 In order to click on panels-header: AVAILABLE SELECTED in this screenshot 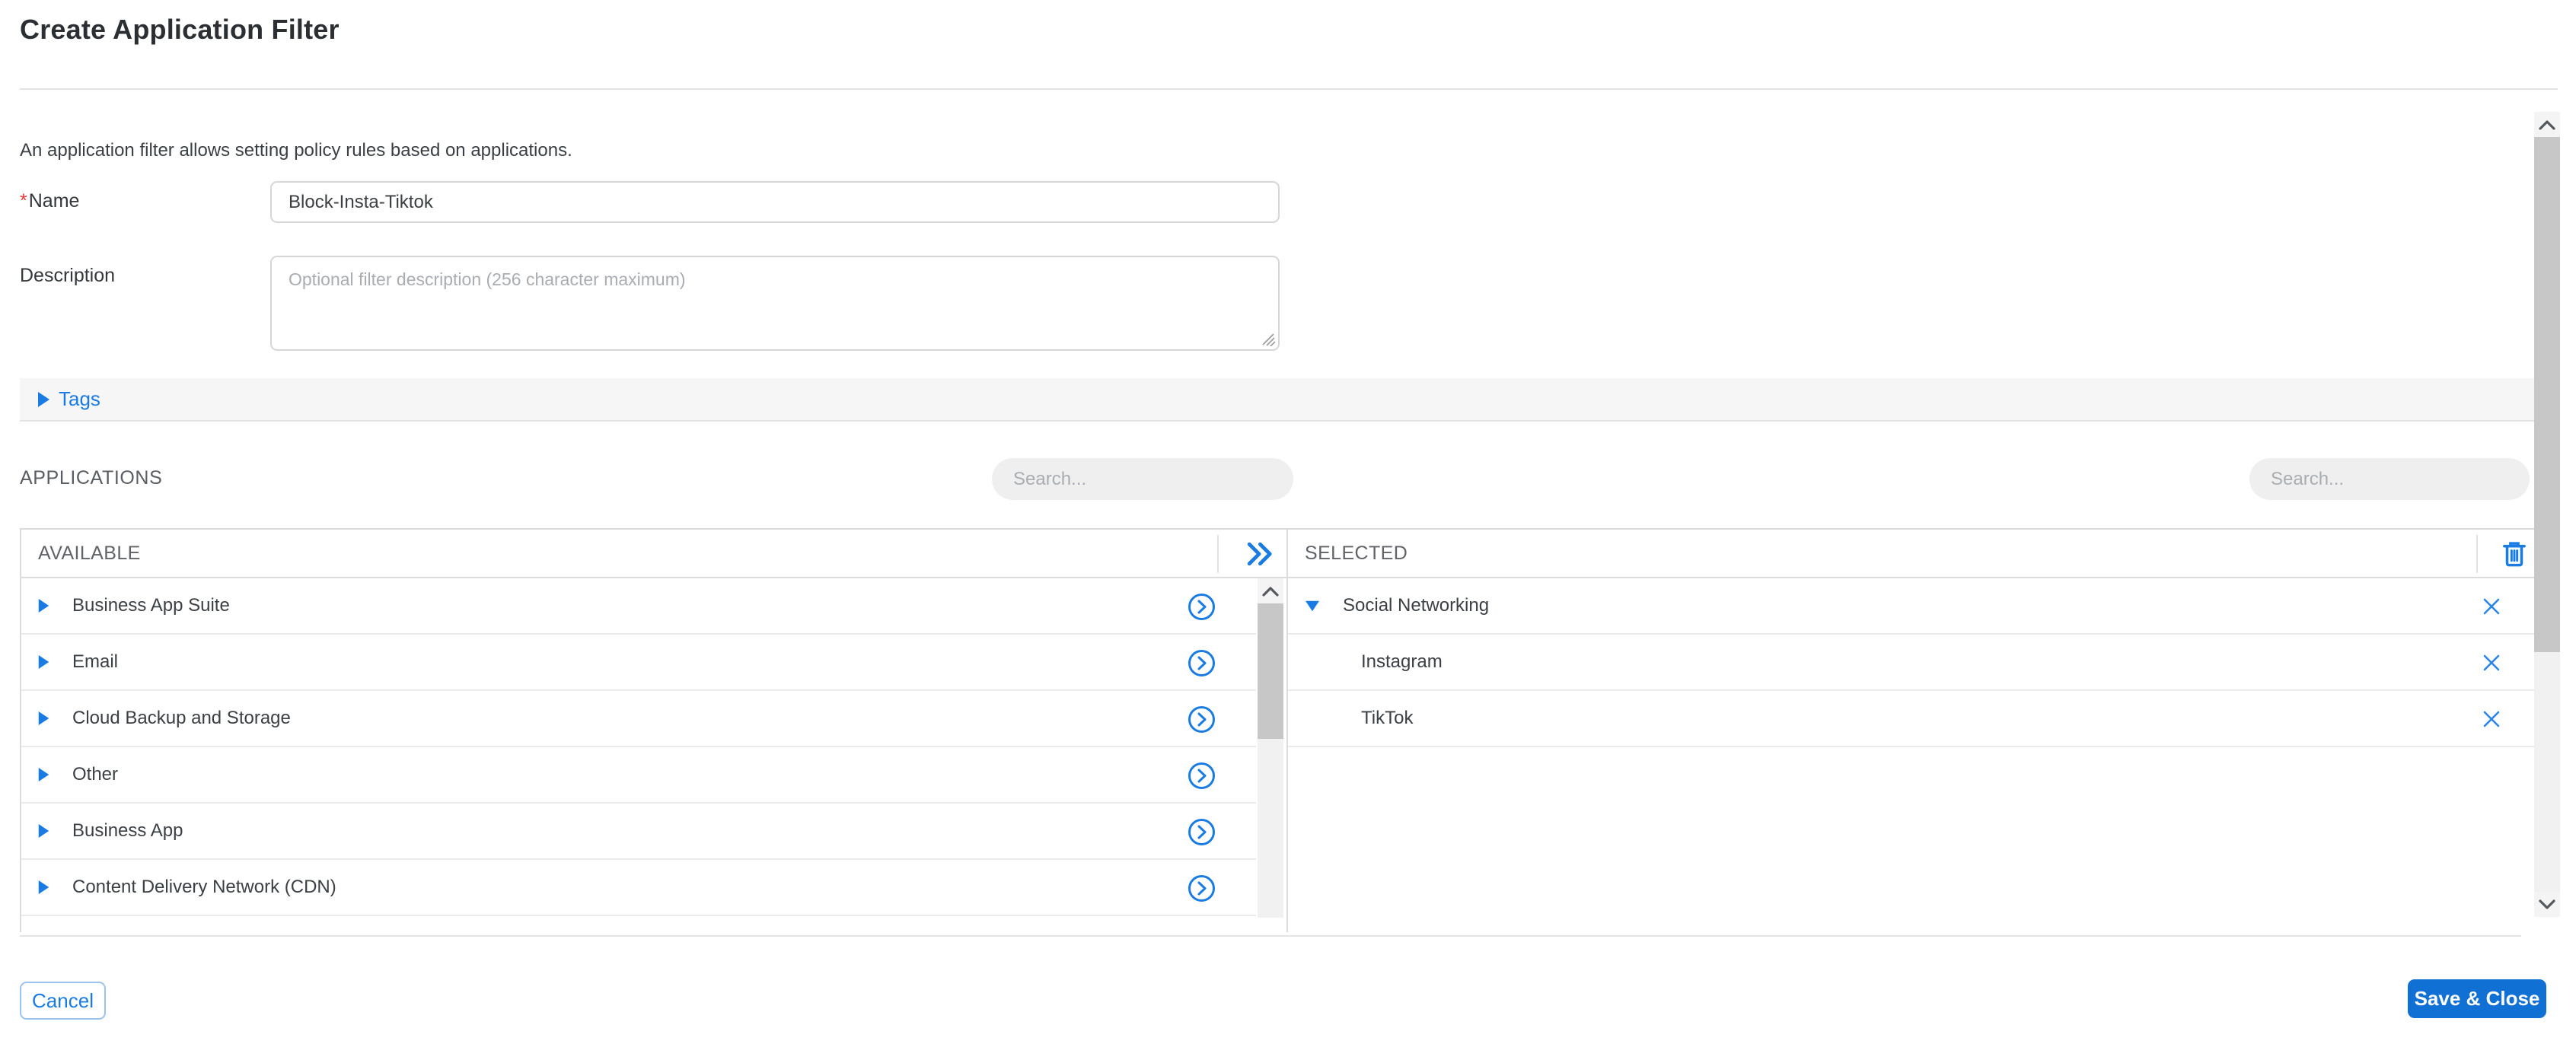, I will do `click(1278, 554)`.